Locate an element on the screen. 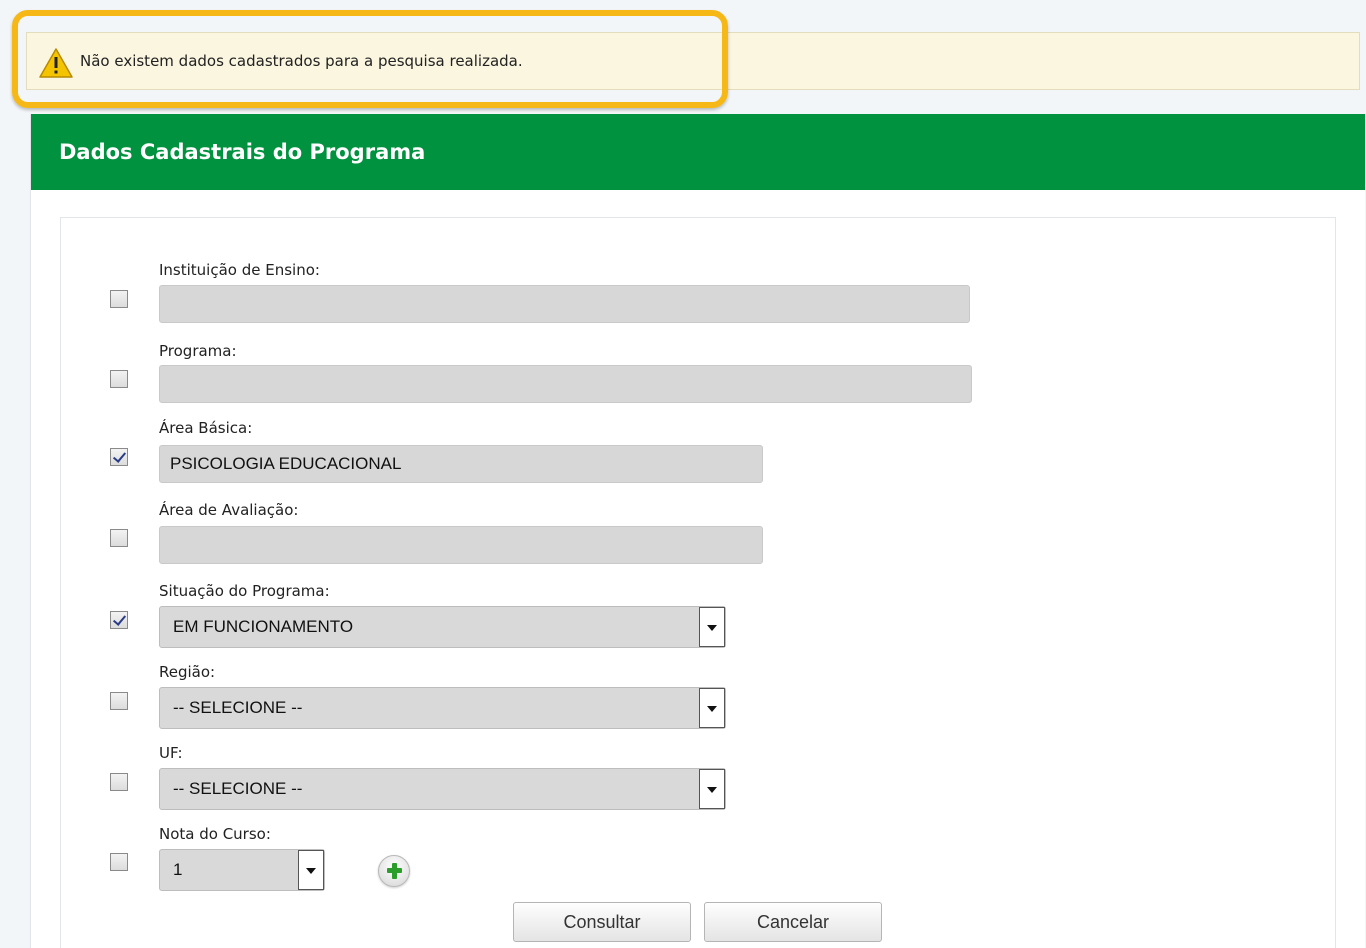 This screenshot has width=1366, height=948. nota-select: 1 is located at coordinates (242, 870).